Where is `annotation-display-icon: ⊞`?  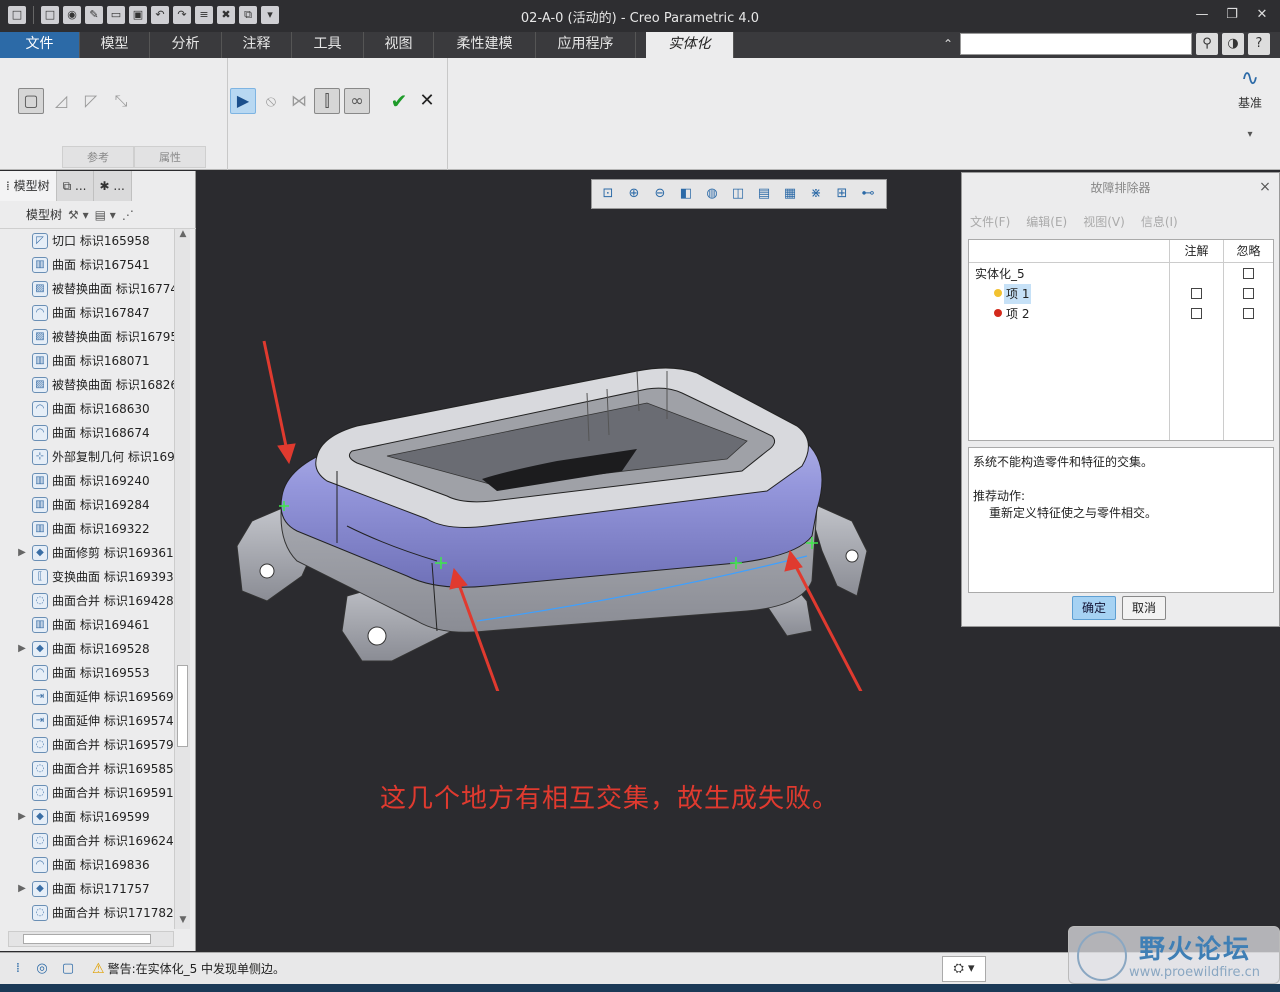 annotation-display-icon: ⊞ is located at coordinates (842, 194).